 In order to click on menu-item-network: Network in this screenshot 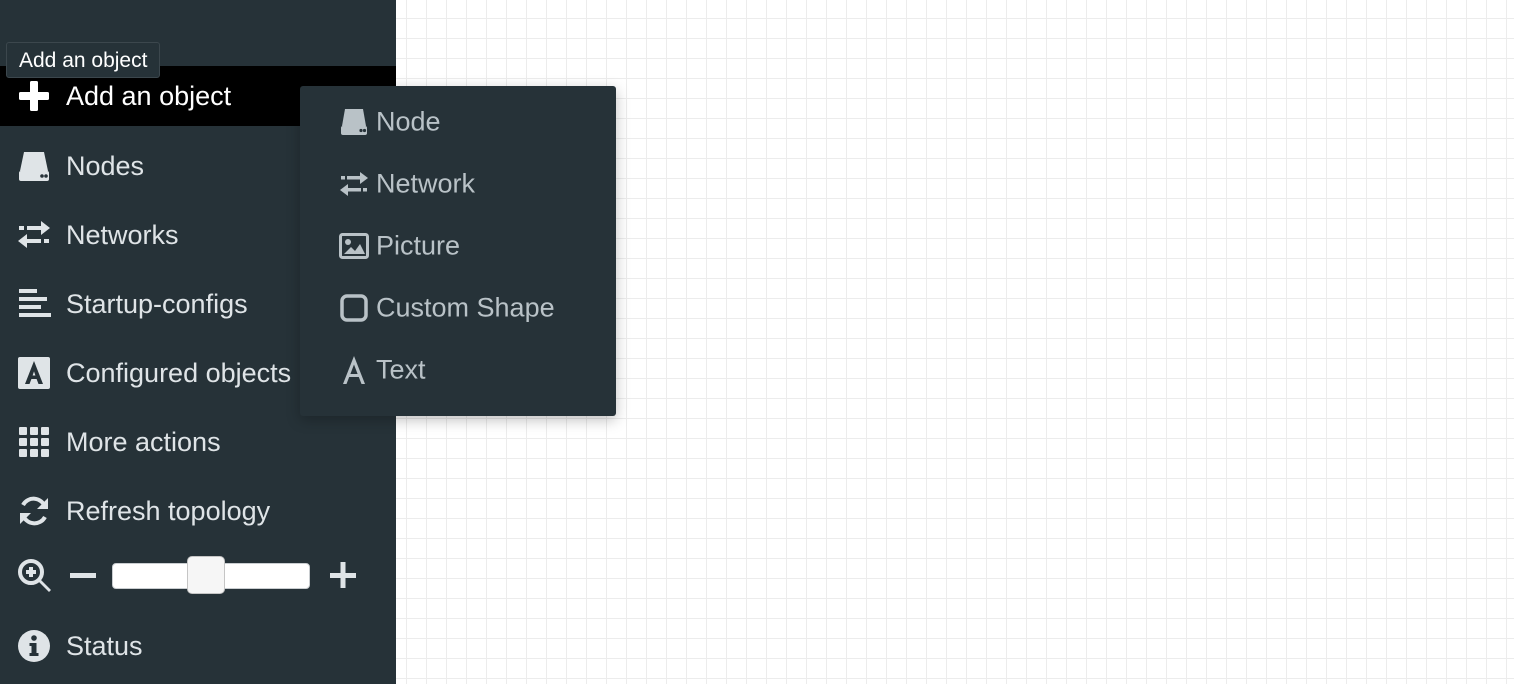, I will do `click(458, 184)`.